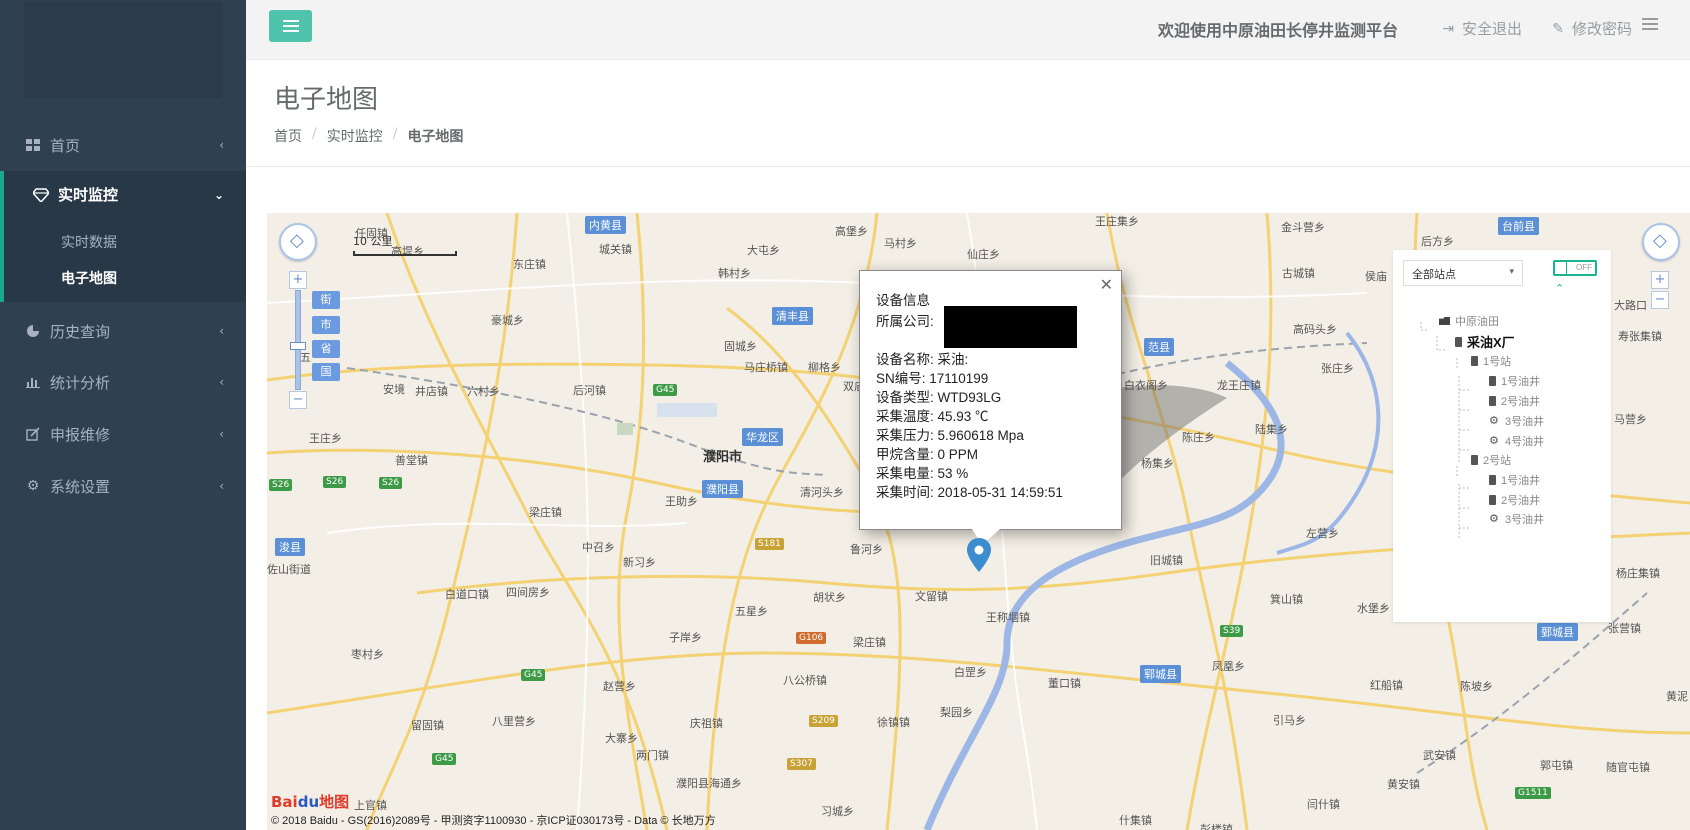 This screenshot has width=1690, height=830. Describe the element at coordinates (1315, 329) in the screenshot. I see `map-label: 高码头乡` at that location.